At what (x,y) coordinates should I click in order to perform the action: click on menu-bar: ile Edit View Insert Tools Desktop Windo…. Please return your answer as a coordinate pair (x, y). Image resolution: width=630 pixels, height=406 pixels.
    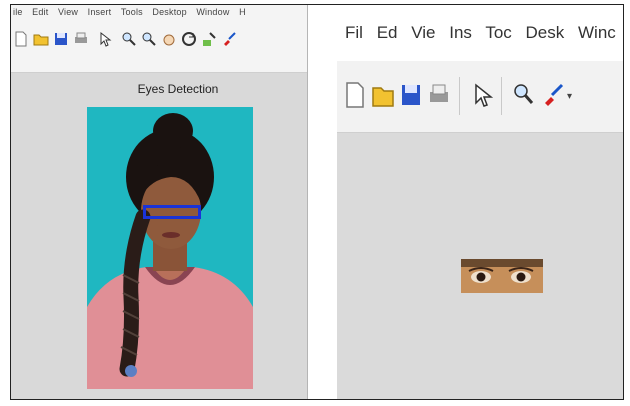
    Looking at the image, I should click on (159, 15).